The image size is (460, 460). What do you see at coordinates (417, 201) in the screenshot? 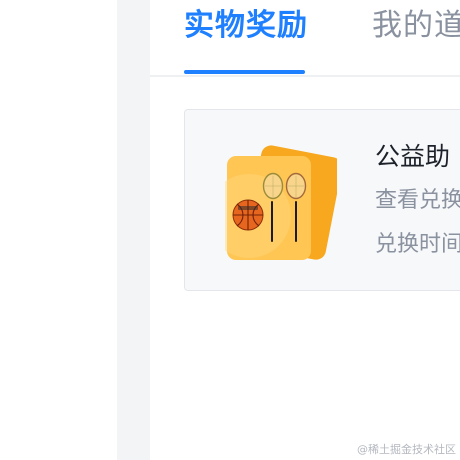
I see `view-exchange-text: 查看兑换` at bounding box center [417, 201].